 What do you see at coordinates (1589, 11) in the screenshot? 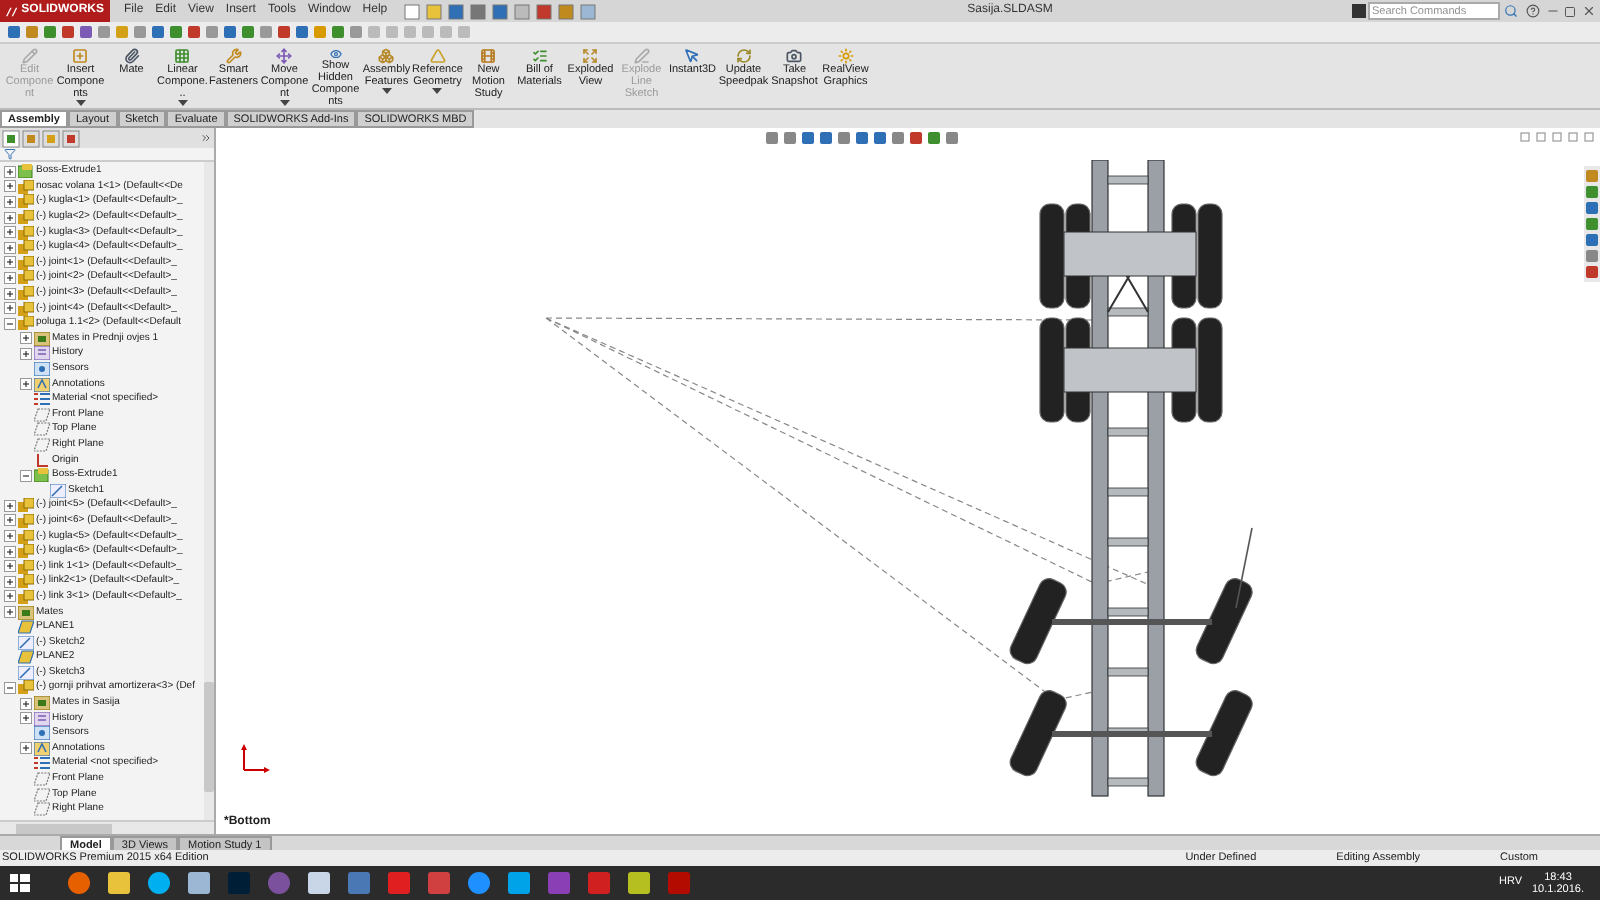
I see `close-icon` at bounding box center [1589, 11].